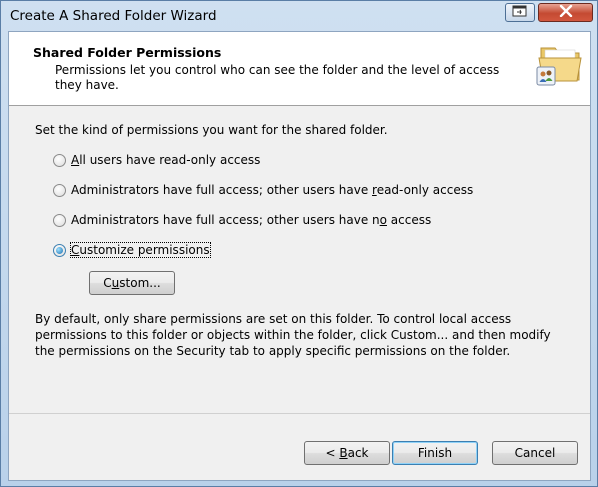  I want to click on cancel-button: Cancel, so click(535, 453).